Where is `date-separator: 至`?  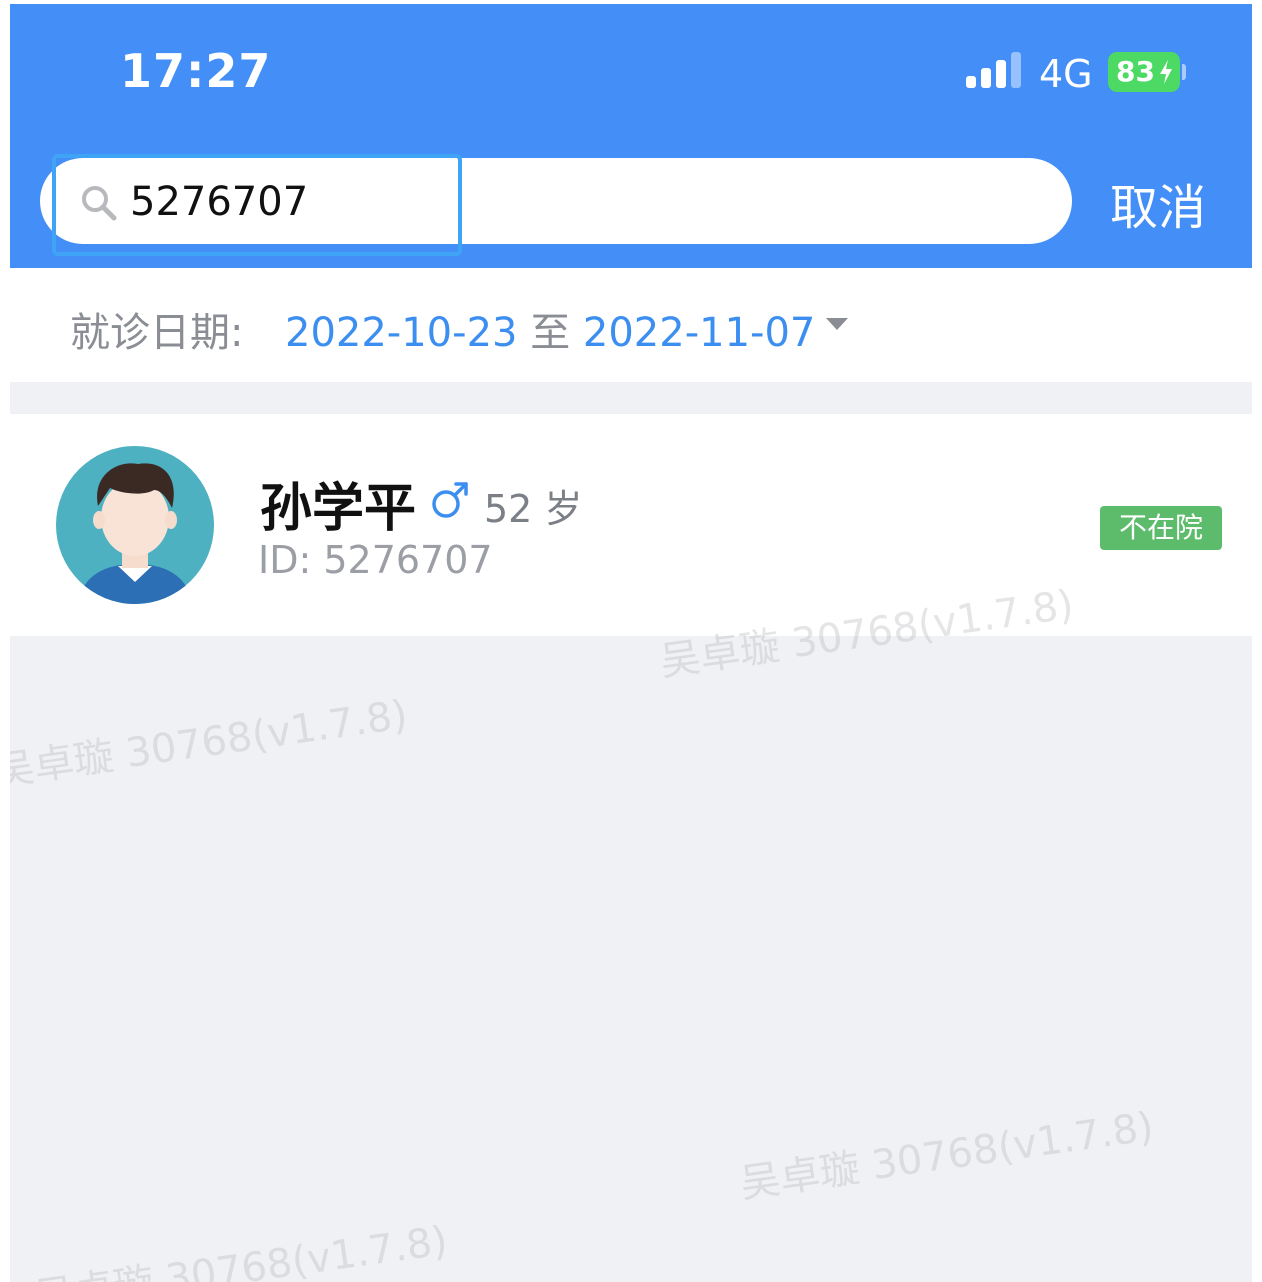
date-separator: 至 is located at coordinates (550, 333).